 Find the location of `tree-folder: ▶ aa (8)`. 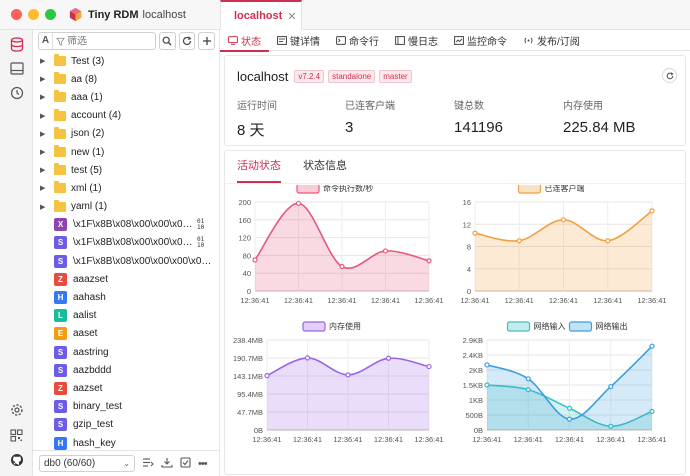

tree-folder: ▶ aa (8) is located at coordinates (126, 79).